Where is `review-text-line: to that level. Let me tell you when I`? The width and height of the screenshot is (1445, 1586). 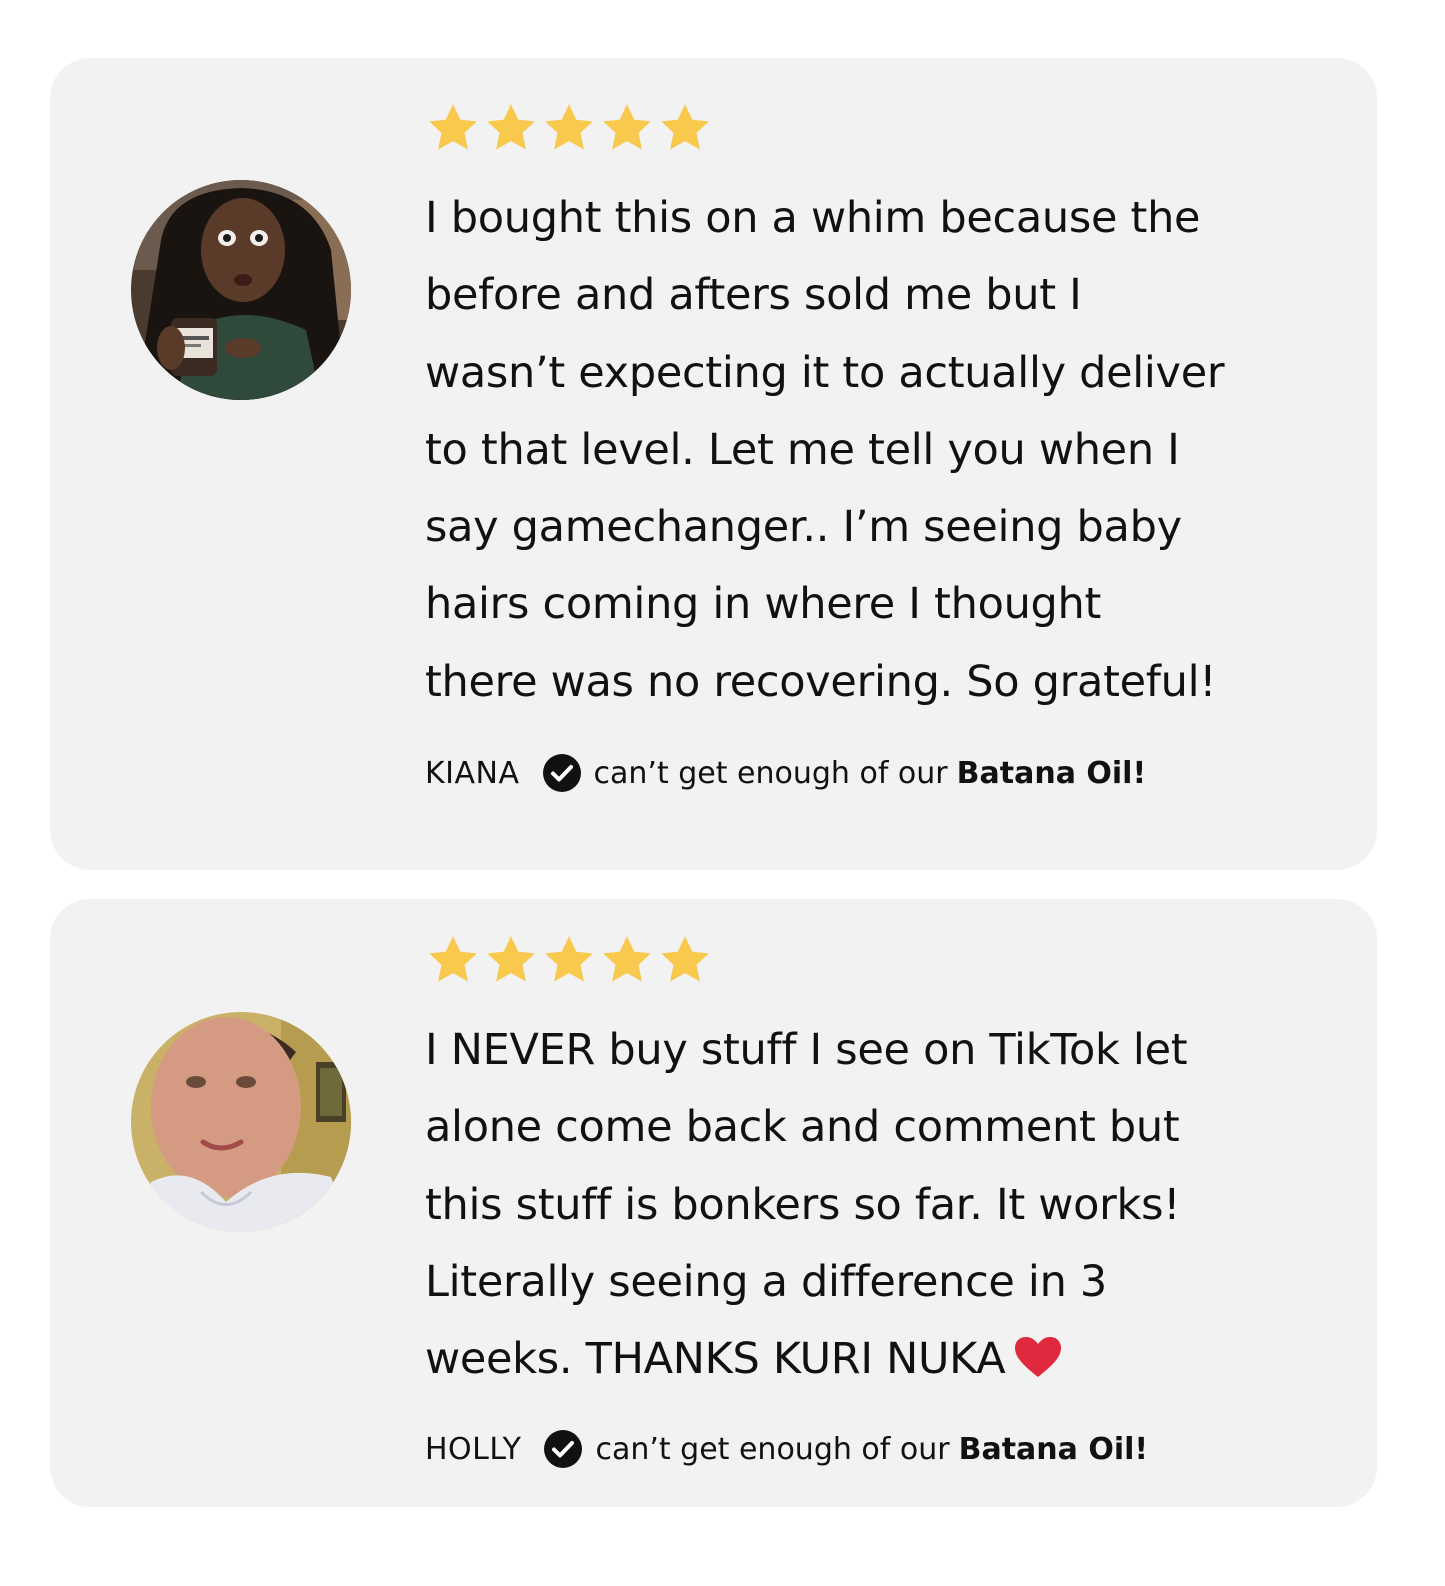
review-text-line: to that level. Let me tell you when I is located at coordinates (802, 449).